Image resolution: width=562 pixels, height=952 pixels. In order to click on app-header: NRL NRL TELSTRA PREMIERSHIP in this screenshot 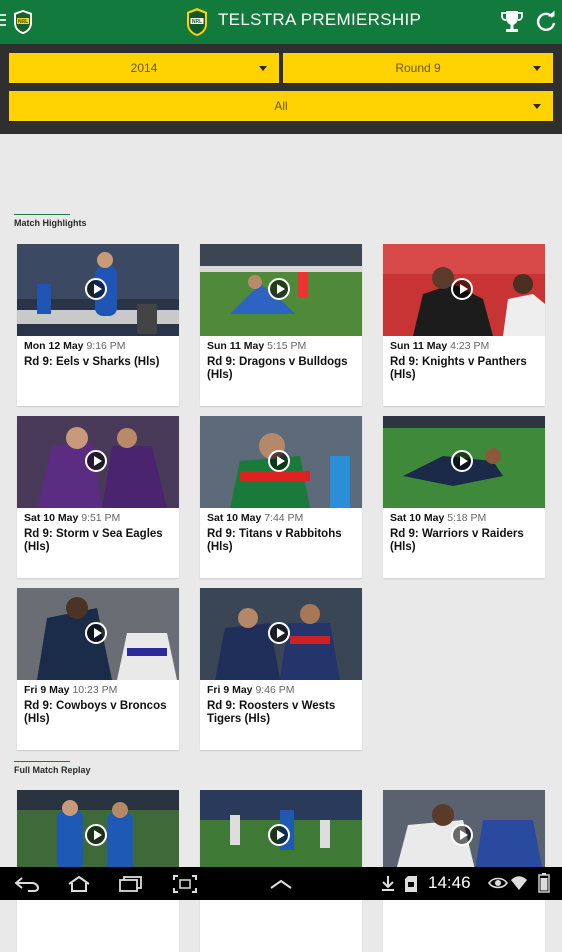, I will do `click(281, 22)`.